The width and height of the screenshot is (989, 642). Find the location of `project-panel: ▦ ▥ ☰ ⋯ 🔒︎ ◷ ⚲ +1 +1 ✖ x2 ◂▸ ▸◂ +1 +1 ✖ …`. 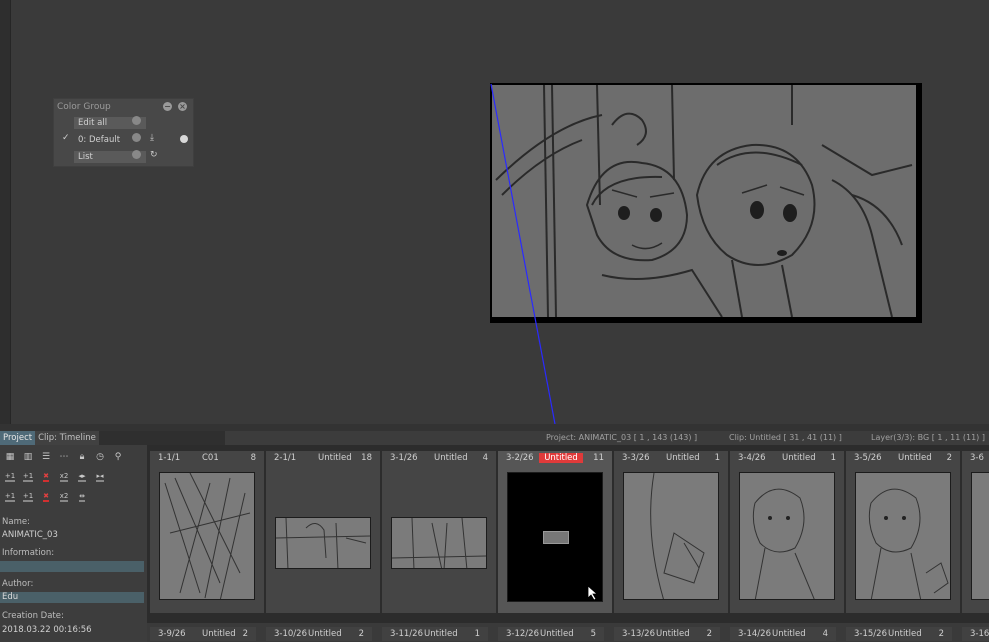

project-panel: ▦ ▥ ☰ ⋯ 🔒︎ ◷ ⚲ +1 +1 ✖ x2 ◂▸ ▸◂ +1 +1 ✖ … is located at coordinates (73, 543).